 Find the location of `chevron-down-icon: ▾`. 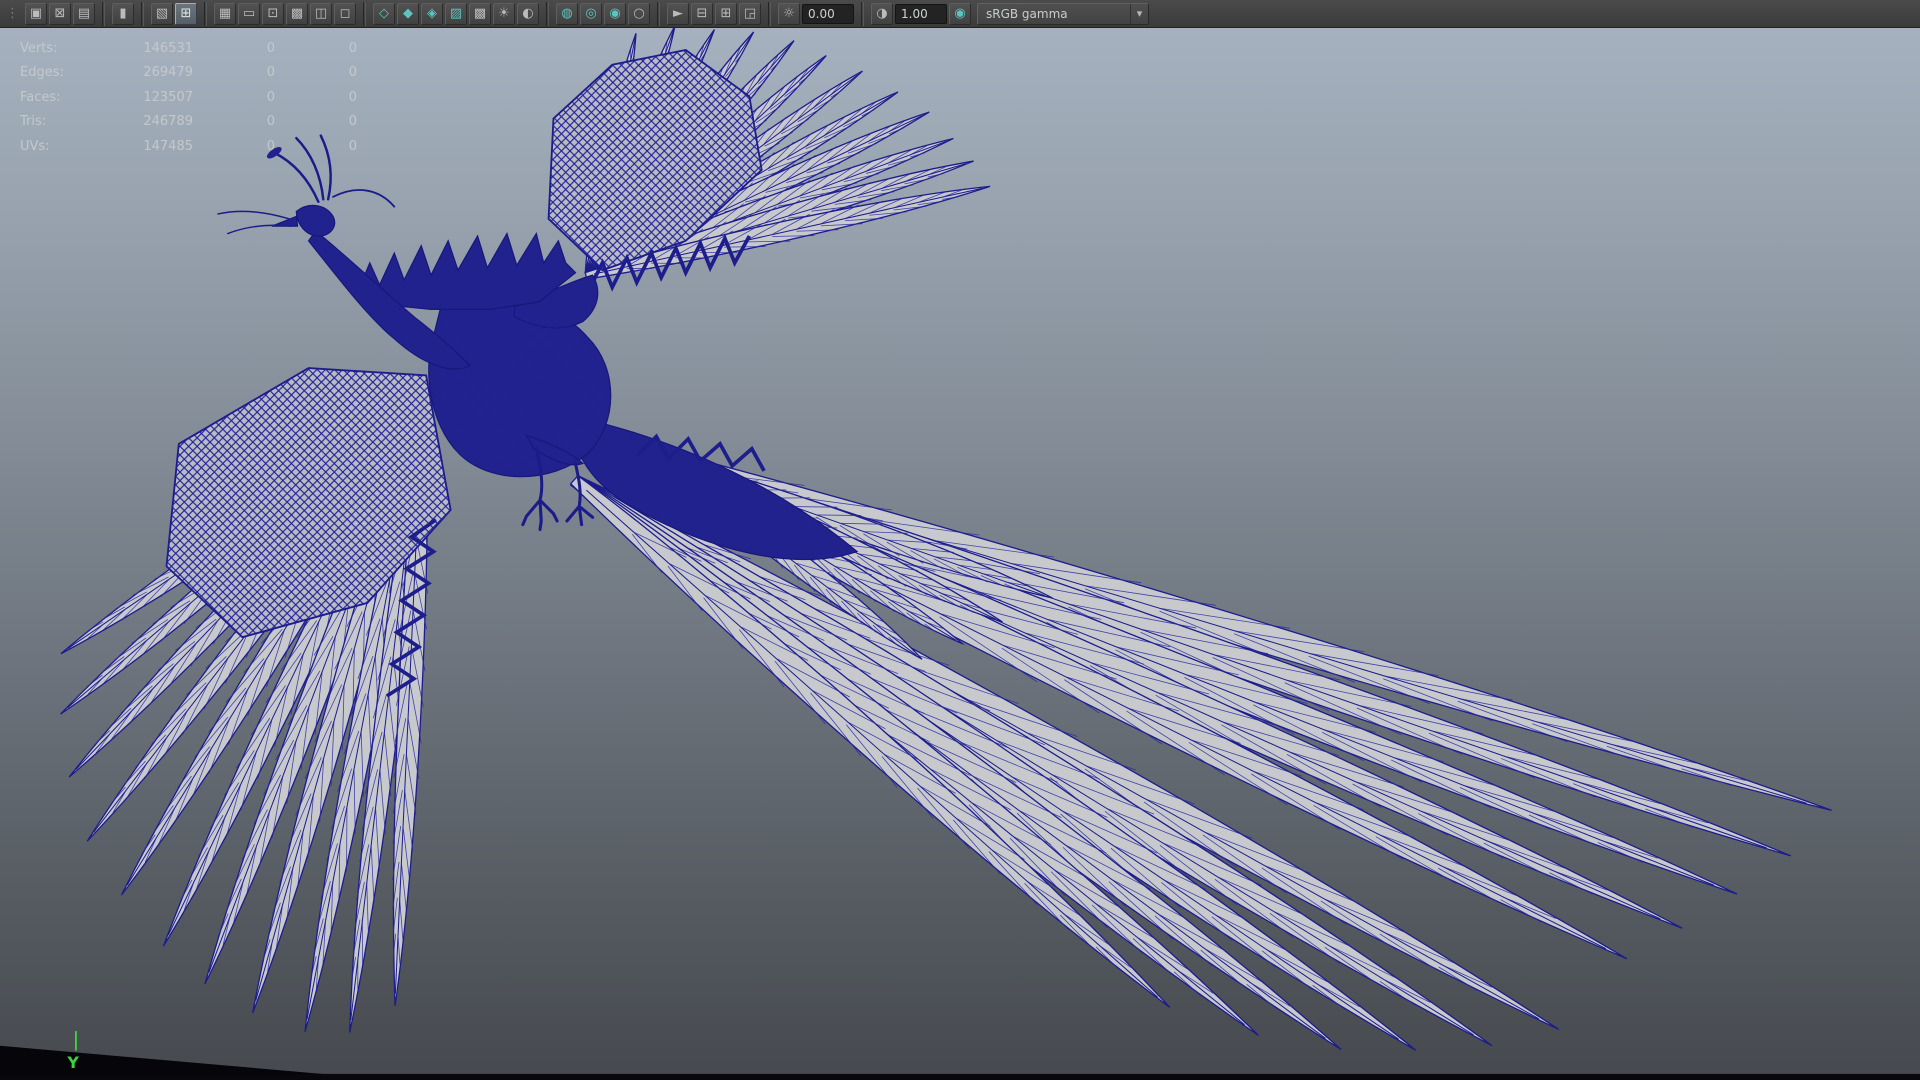

chevron-down-icon: ▾ is located at coordinates (1139, 13).